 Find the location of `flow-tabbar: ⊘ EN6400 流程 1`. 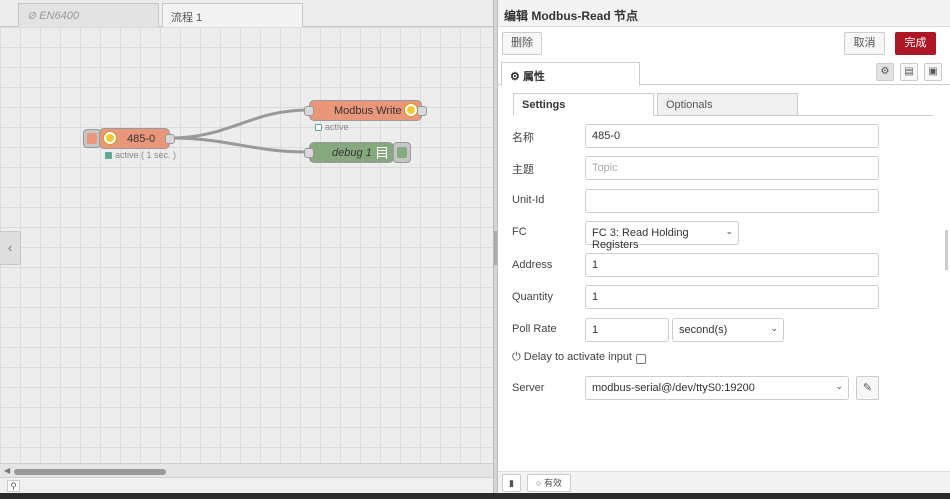

flow-tabbar: ⊘ EN6400 流程 1 is located at coordinates (246, 14).